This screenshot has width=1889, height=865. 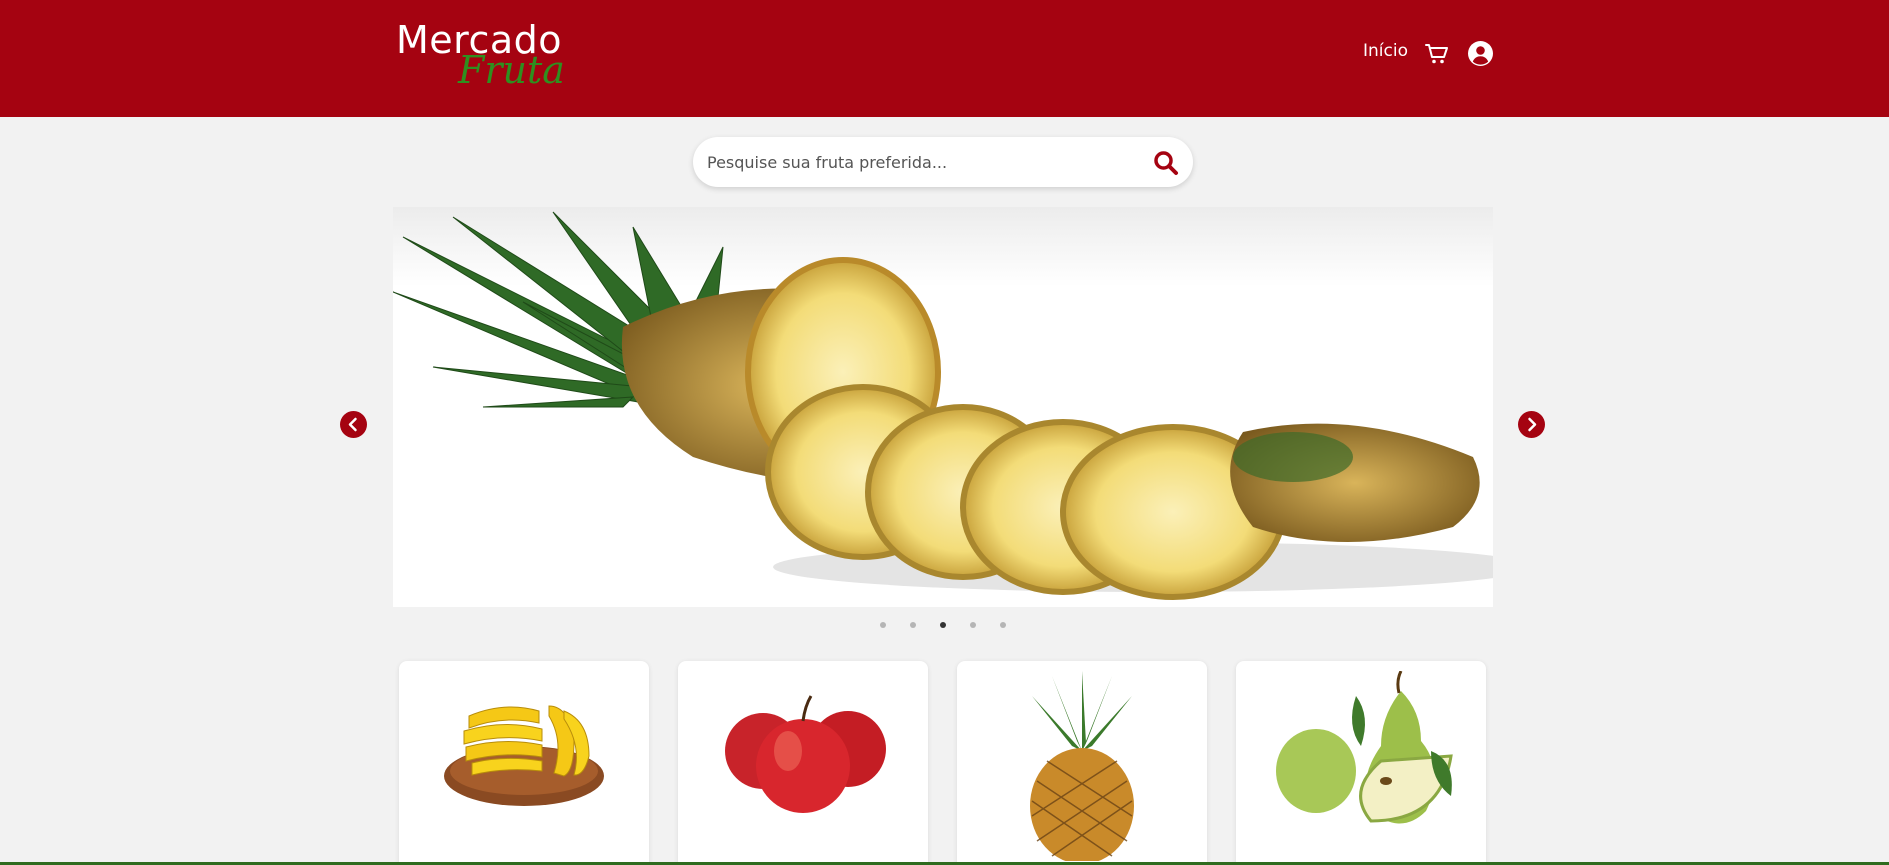 I want to click on carousel-prev-button, so click(x=353, y=424).